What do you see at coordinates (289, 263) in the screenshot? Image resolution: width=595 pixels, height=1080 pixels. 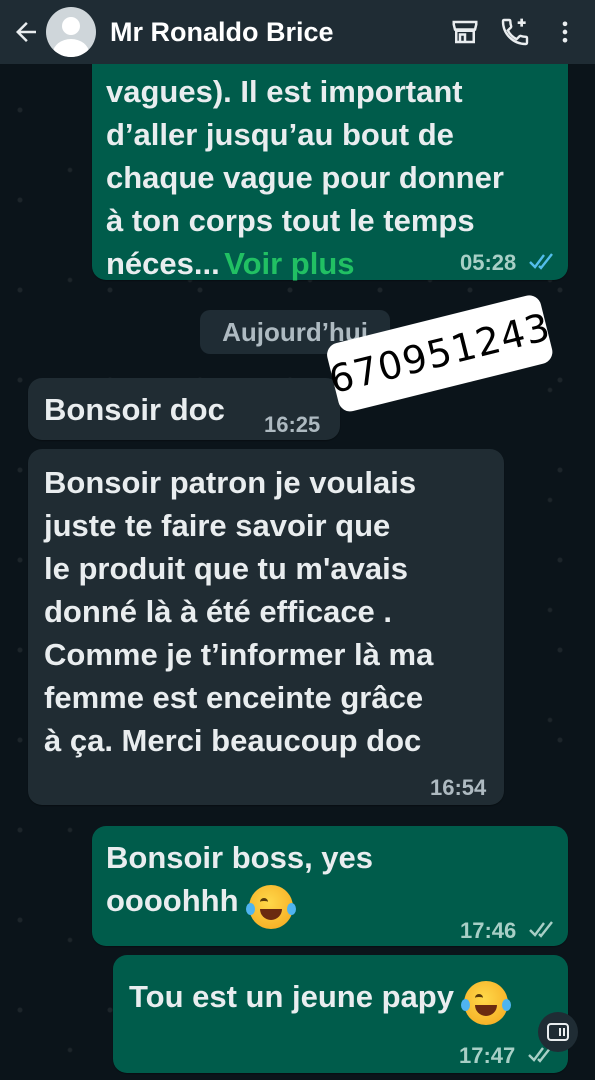 I see `see-more-link: Voir plus` at bounding box center [289, 263].